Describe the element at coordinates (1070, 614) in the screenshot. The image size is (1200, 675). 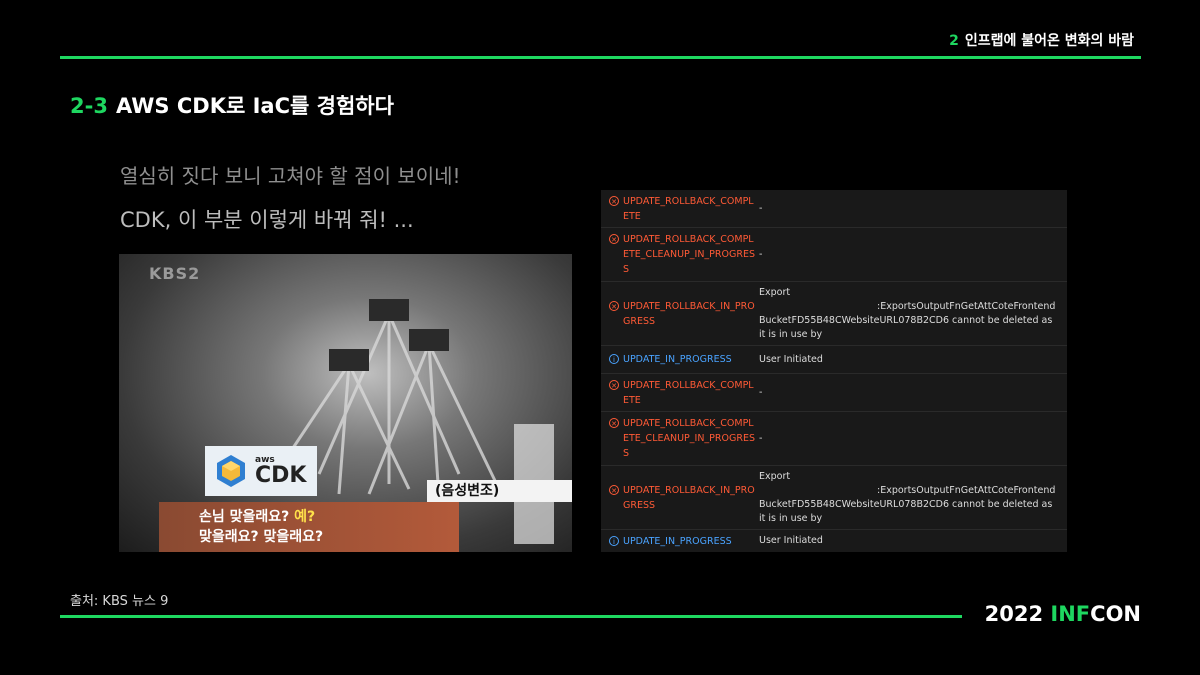
I see `brand-inf: INF` at that location.